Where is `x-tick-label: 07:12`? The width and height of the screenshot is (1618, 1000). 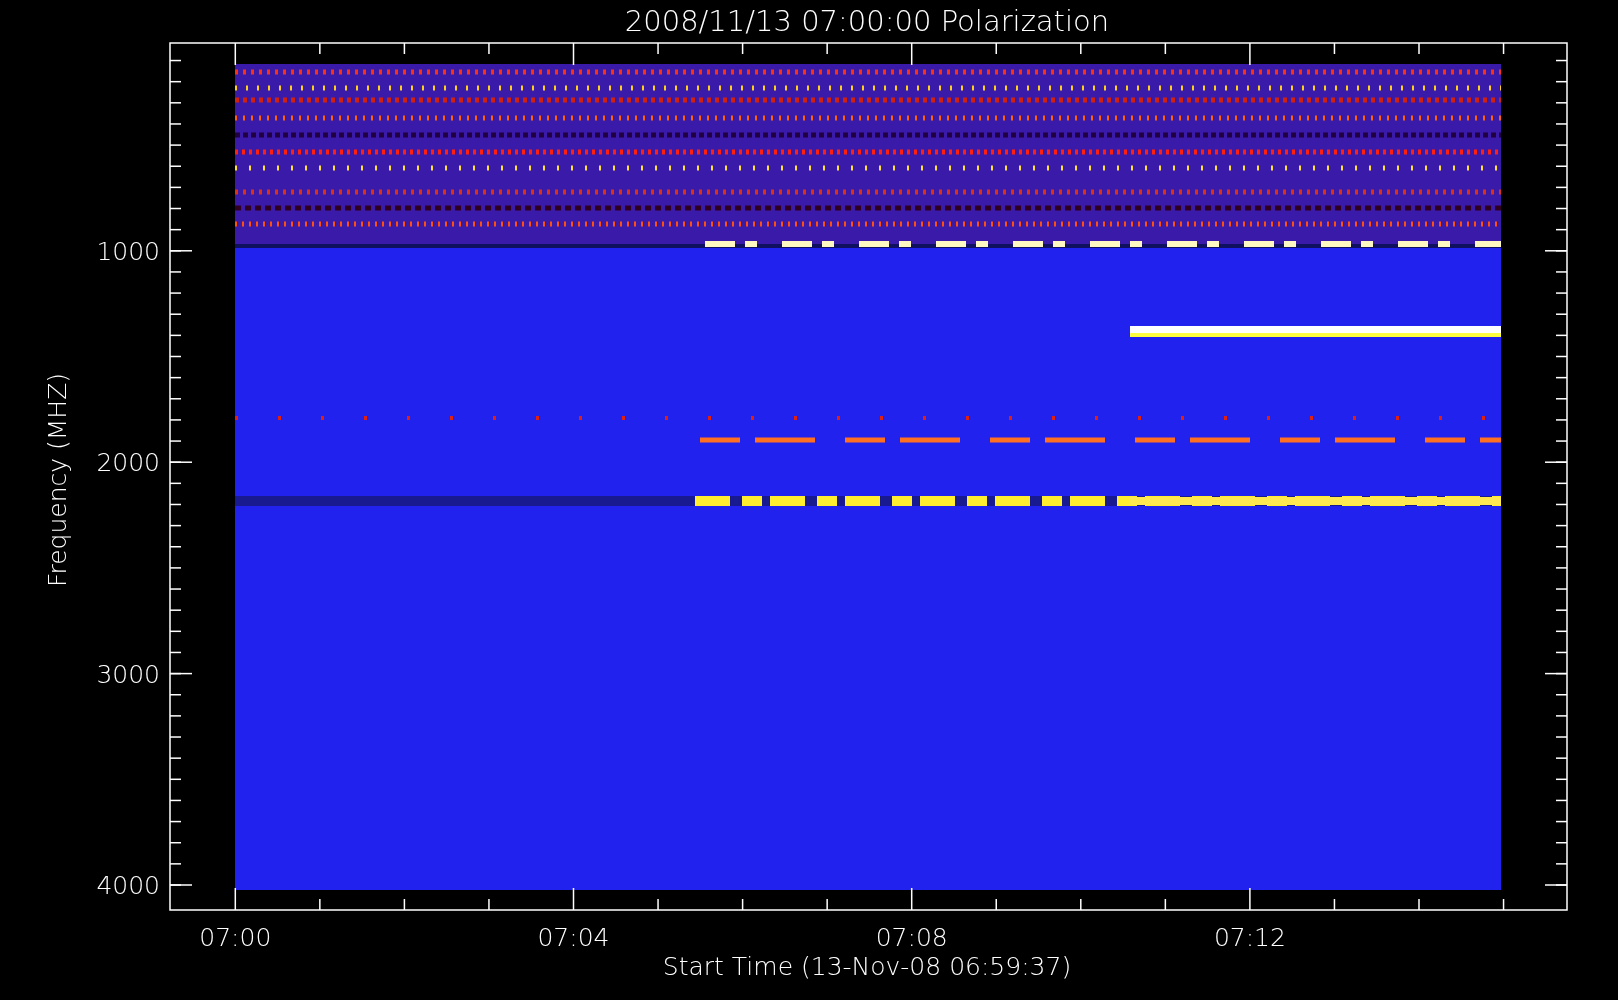 x-tick-label: 07:12 is located at coordinates (1249, 937).